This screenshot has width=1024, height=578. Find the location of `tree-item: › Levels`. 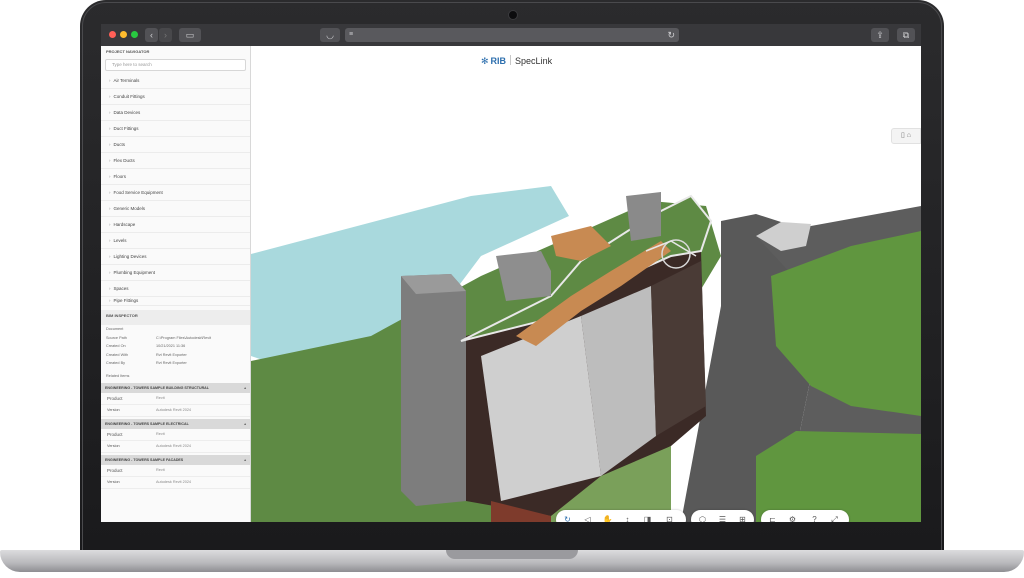

tree-item: › Levels is located at coordinates (175, 241).